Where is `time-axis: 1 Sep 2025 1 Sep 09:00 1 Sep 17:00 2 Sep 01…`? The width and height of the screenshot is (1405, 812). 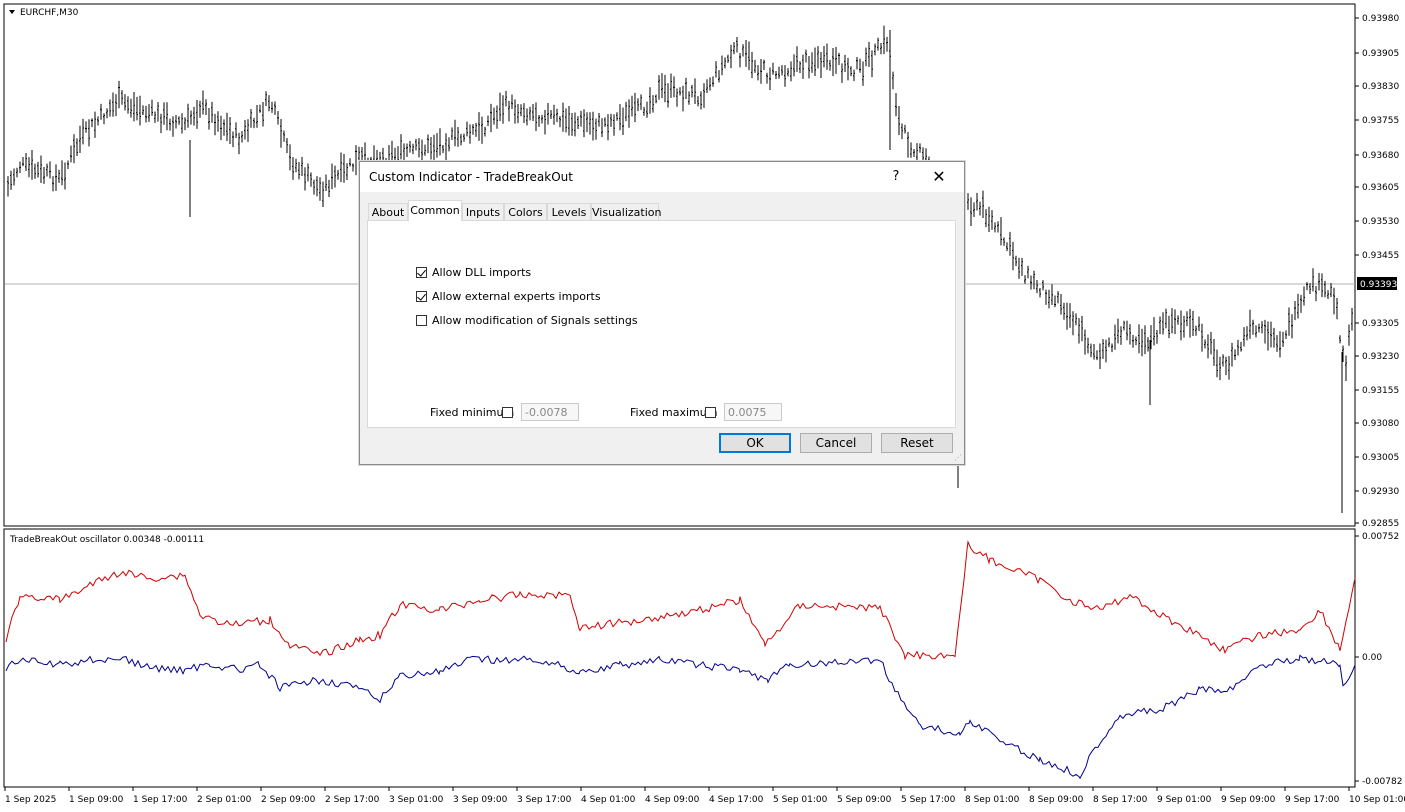
time-axis: 1 Sep 2025 1 Sep 09:00 1 Sep 17:00 2 Sep 01… is located at coordinates (704, 796).